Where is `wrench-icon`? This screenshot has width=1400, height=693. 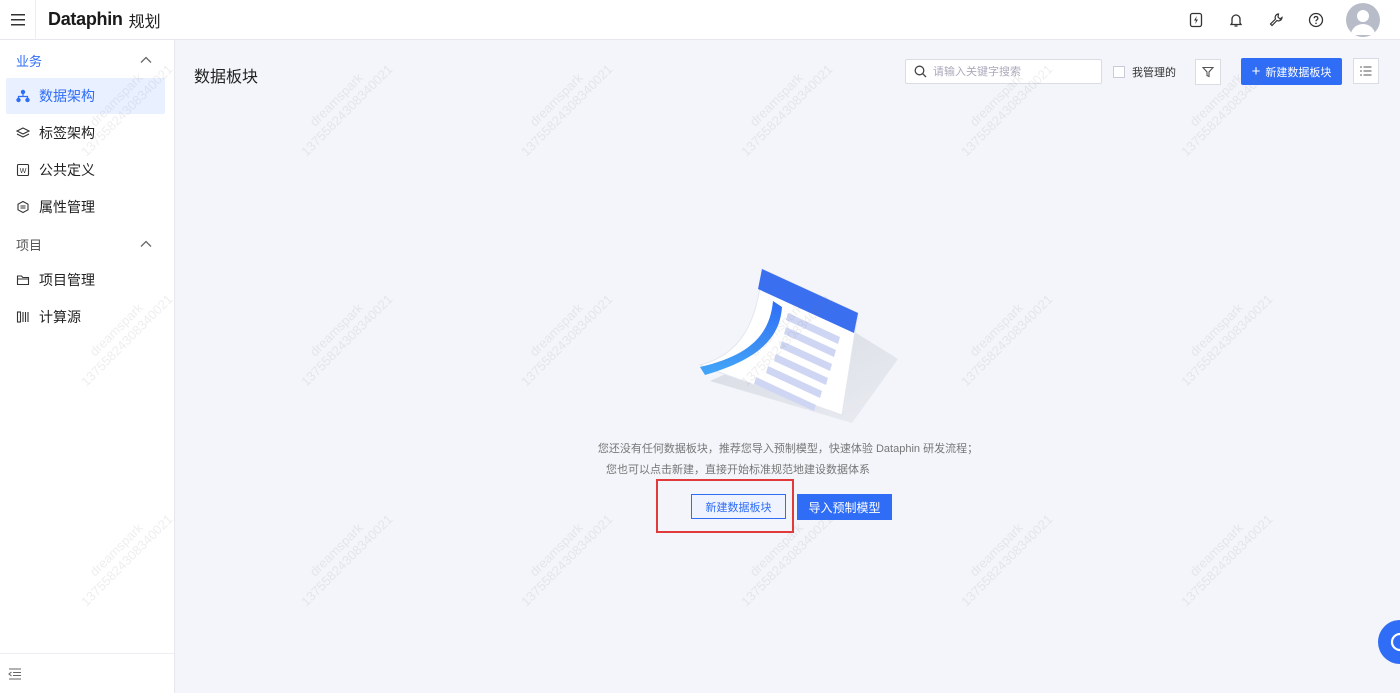 wrench-icon is located at coordinates (1276, 20).